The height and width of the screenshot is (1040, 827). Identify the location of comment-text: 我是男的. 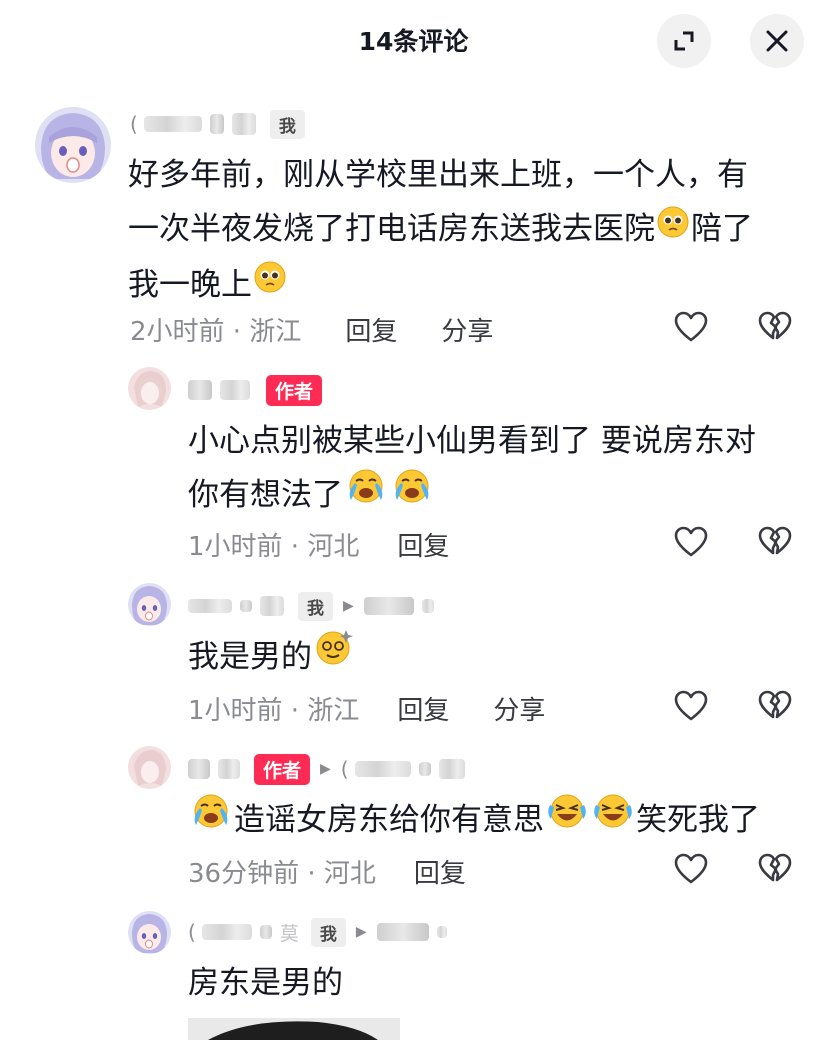
(498, 658).